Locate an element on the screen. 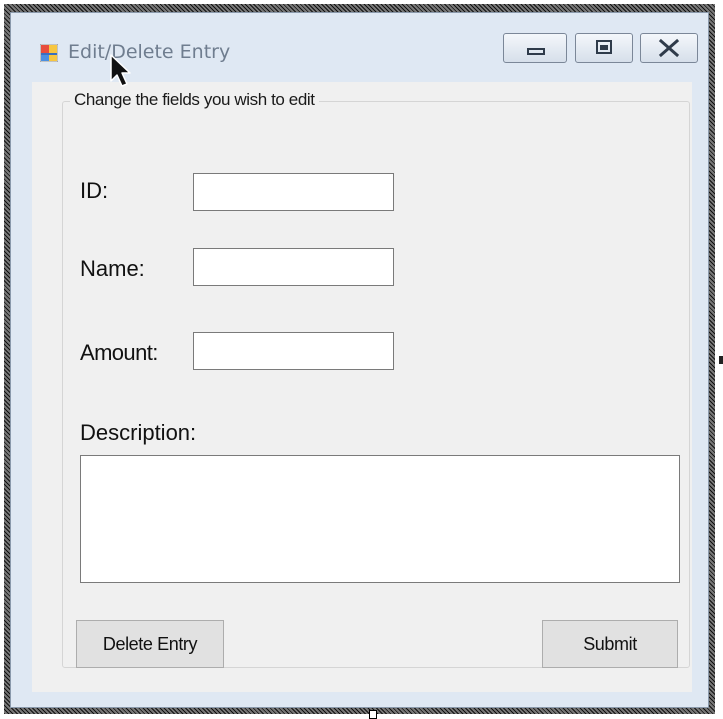 The image size is (723, 719). amount-input is located at coordinates (293, 351).